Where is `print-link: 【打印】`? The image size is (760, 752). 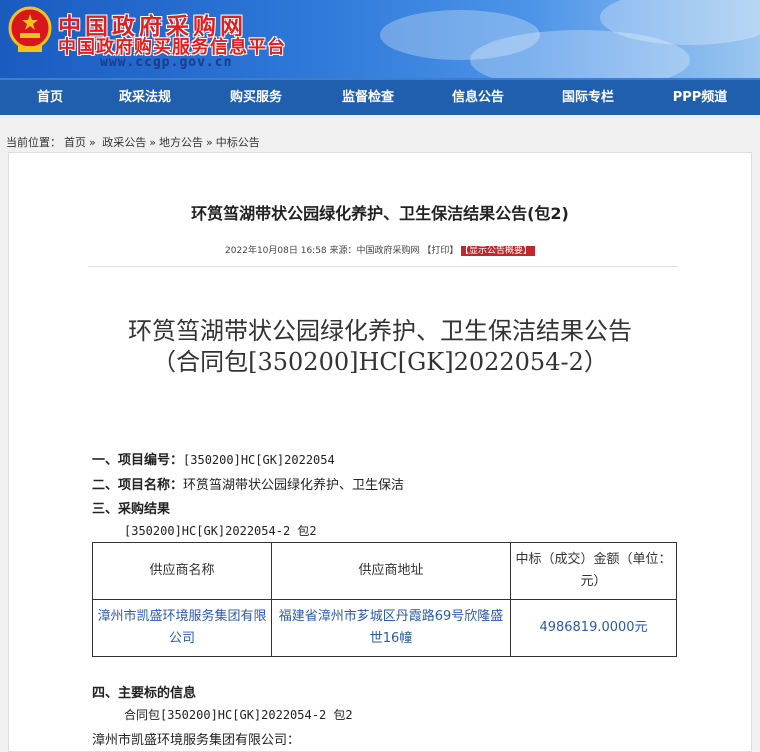 print-link: 【打印】 is located at coordinates (440, 251).